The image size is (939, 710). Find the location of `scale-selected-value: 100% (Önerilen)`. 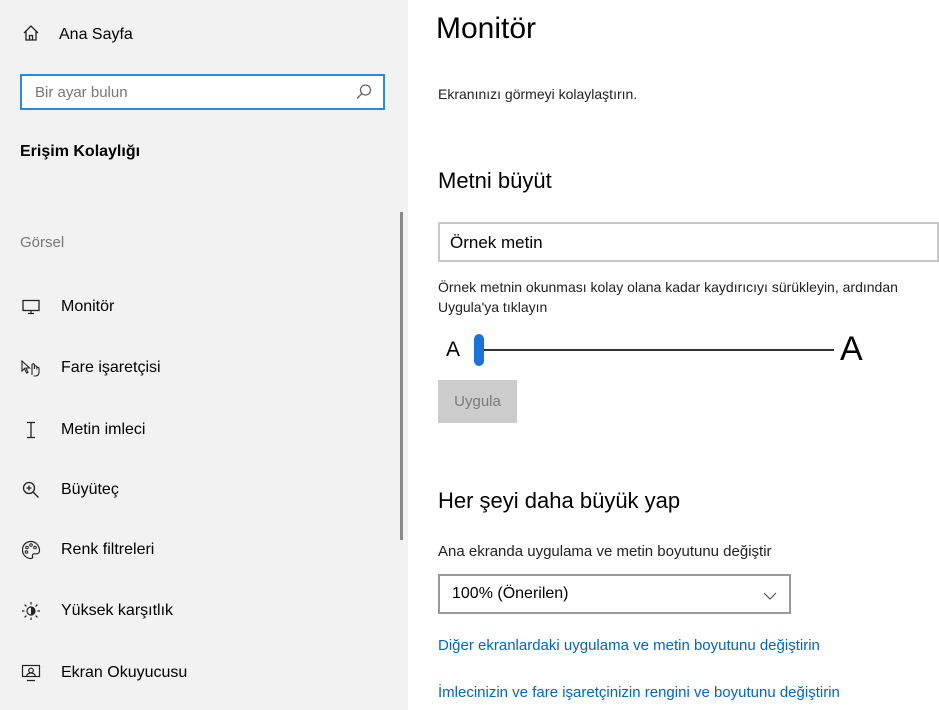

scale-selected-value: 100% (Önerilen) is located at coordinates (510, 593).